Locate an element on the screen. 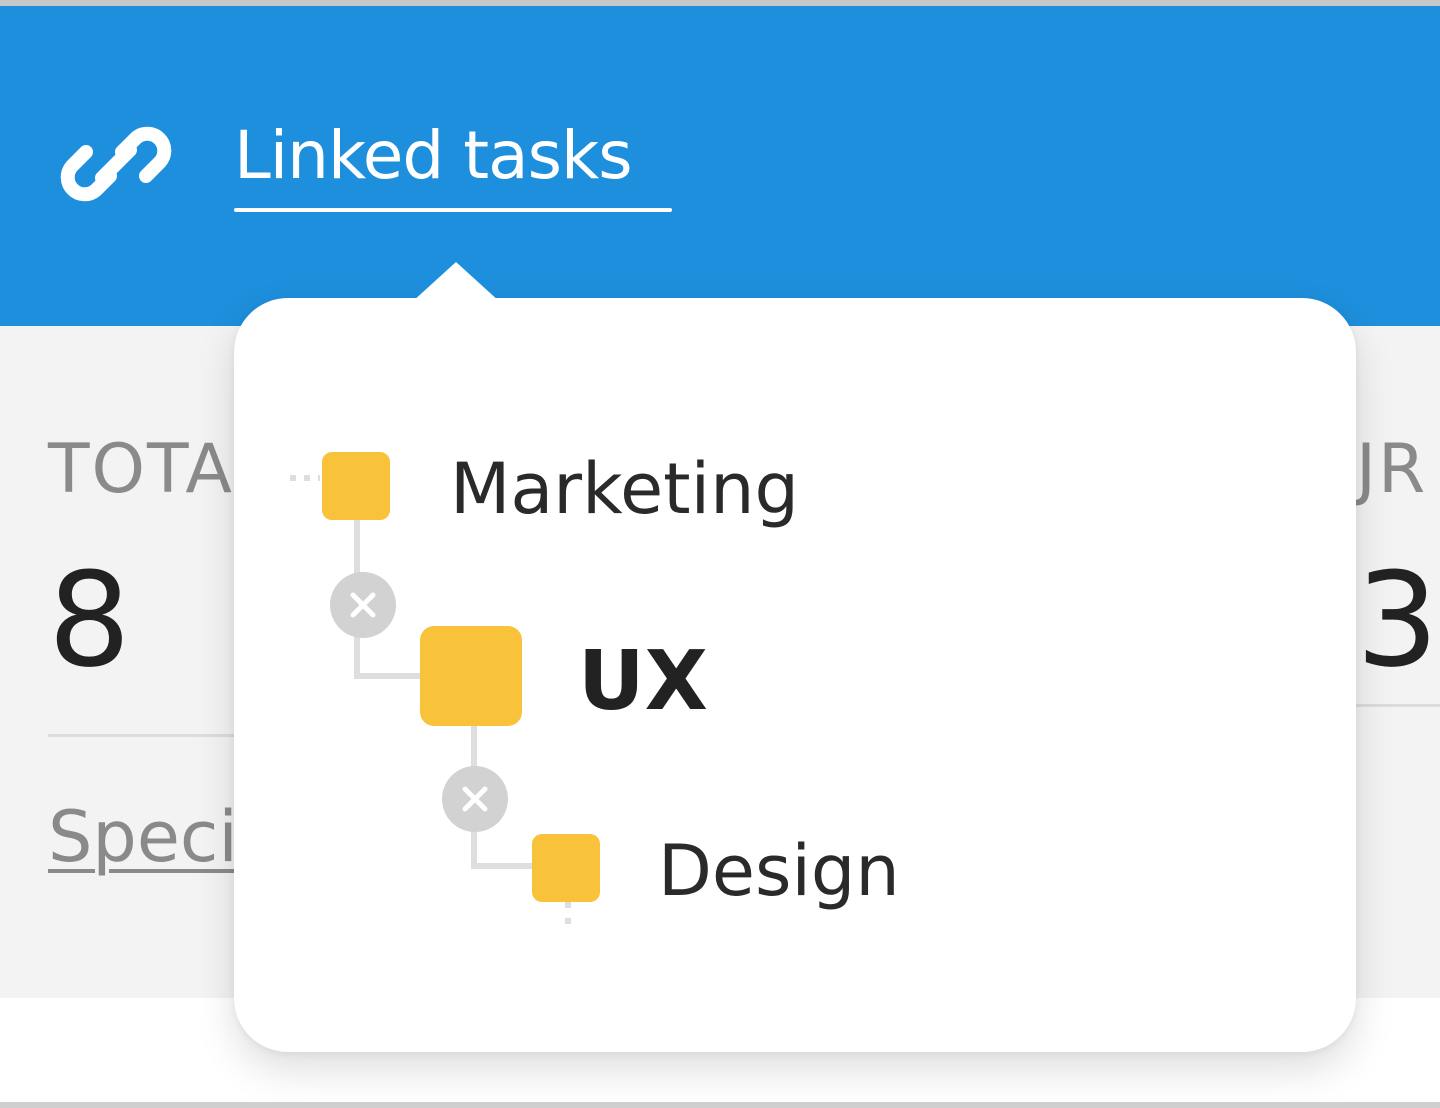 This screenshot has height=1108, width=1440. link-icon is located at coordinates (116, 164).